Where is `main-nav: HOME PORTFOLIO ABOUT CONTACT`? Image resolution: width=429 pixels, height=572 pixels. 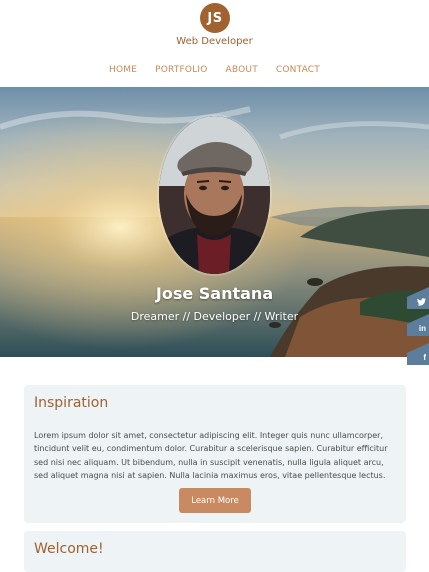
main-nav: HOME PORTFOLIO ABOUT CONTACT is located at coordinates (214, 70).